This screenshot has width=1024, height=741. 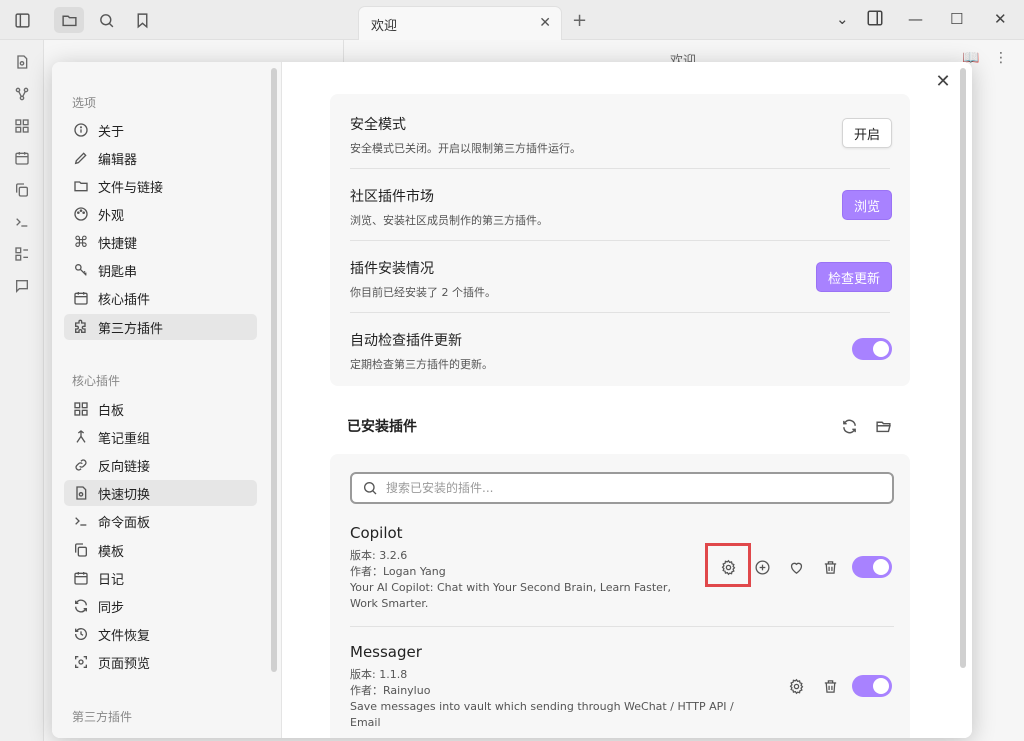 I want to click on sidebar-item-file-recovery: 文件恢复, so click(x=160, y=634).